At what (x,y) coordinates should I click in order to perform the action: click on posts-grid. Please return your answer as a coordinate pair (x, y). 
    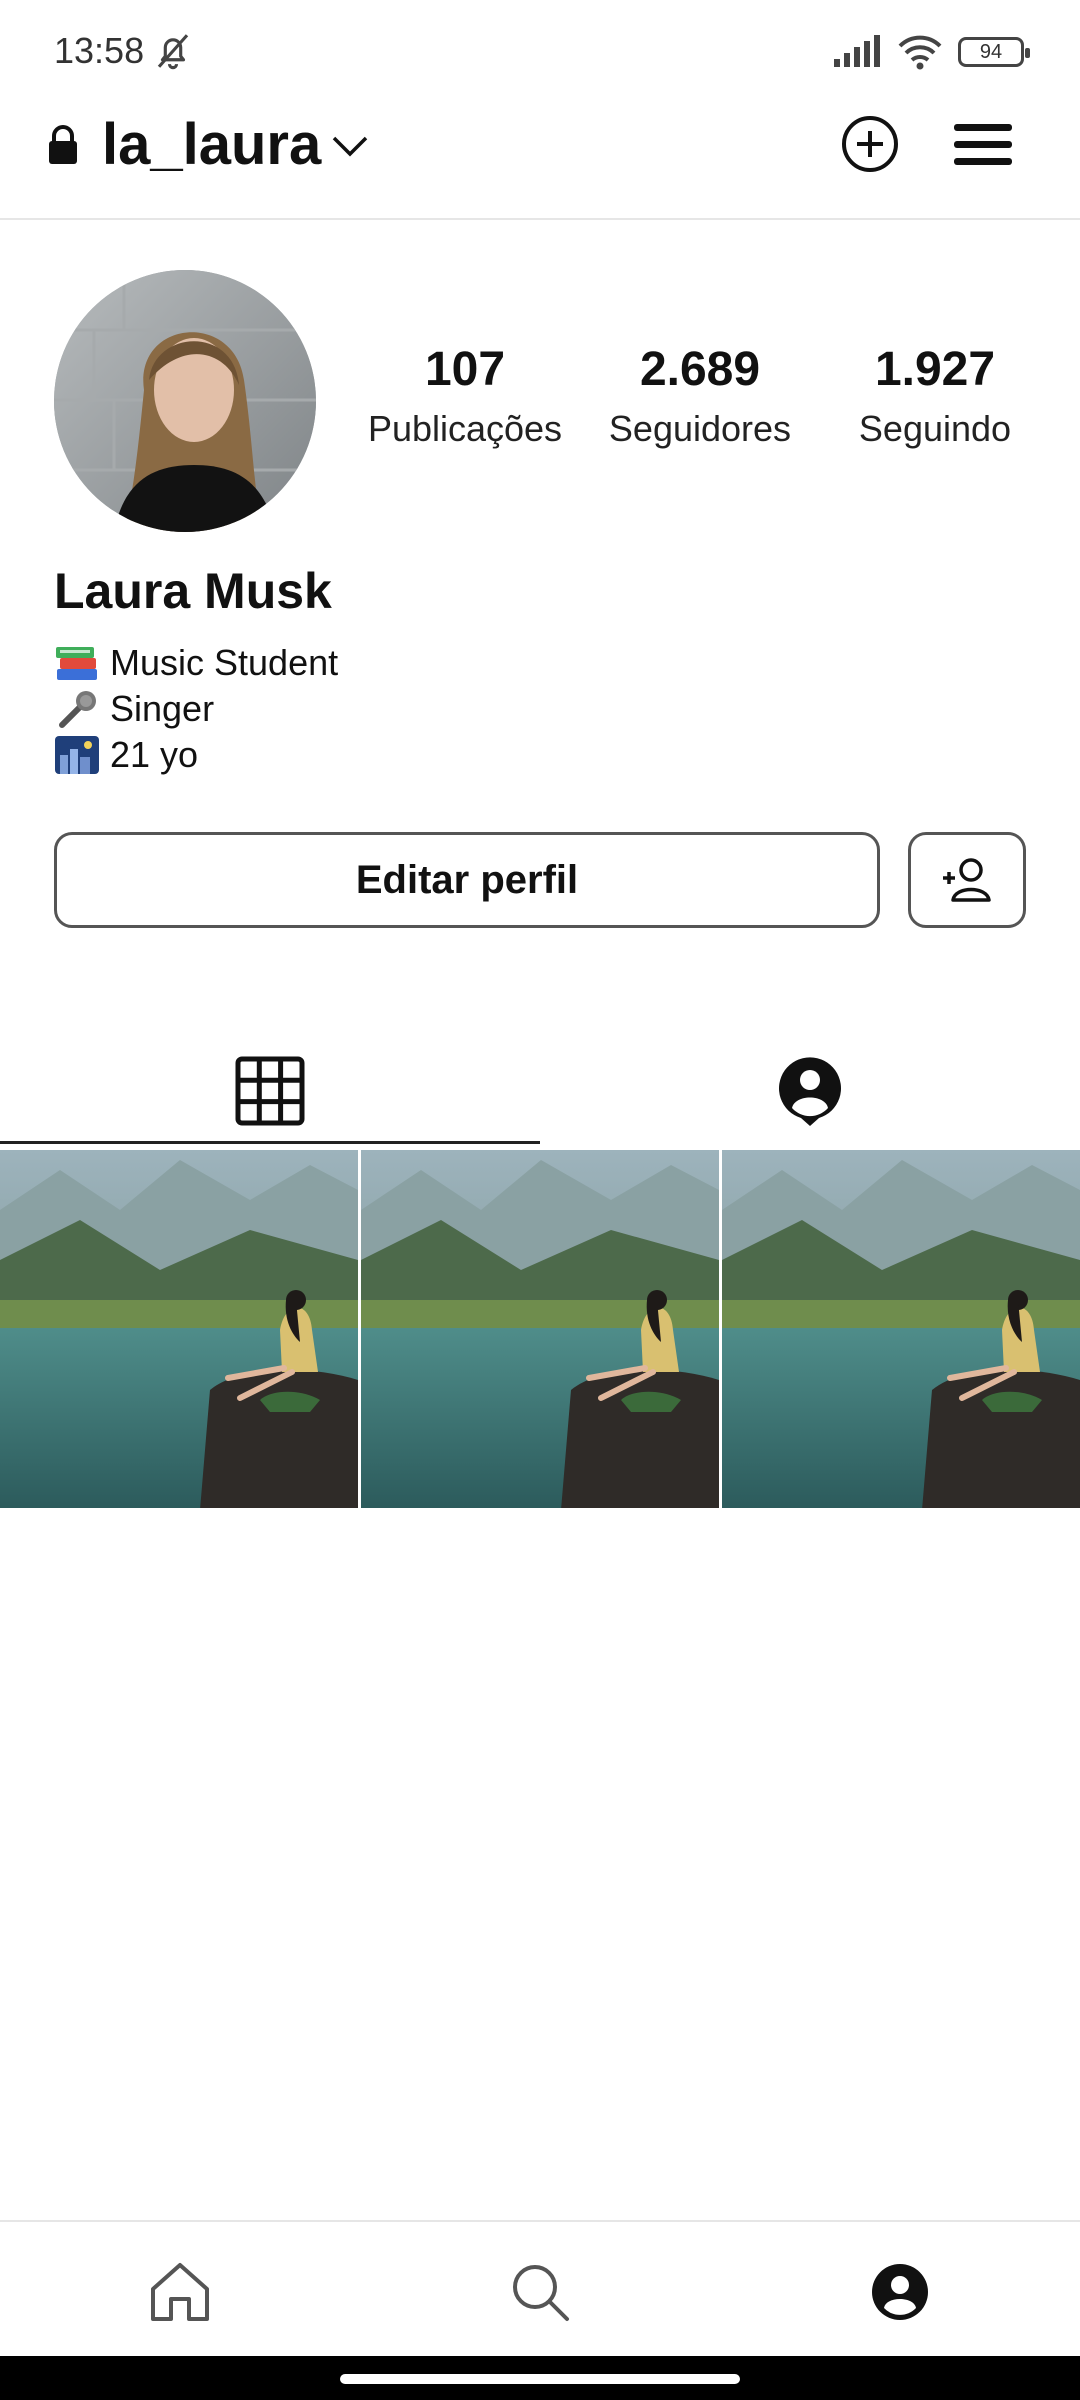
    Looking at the image, I should click on (540, 1329).